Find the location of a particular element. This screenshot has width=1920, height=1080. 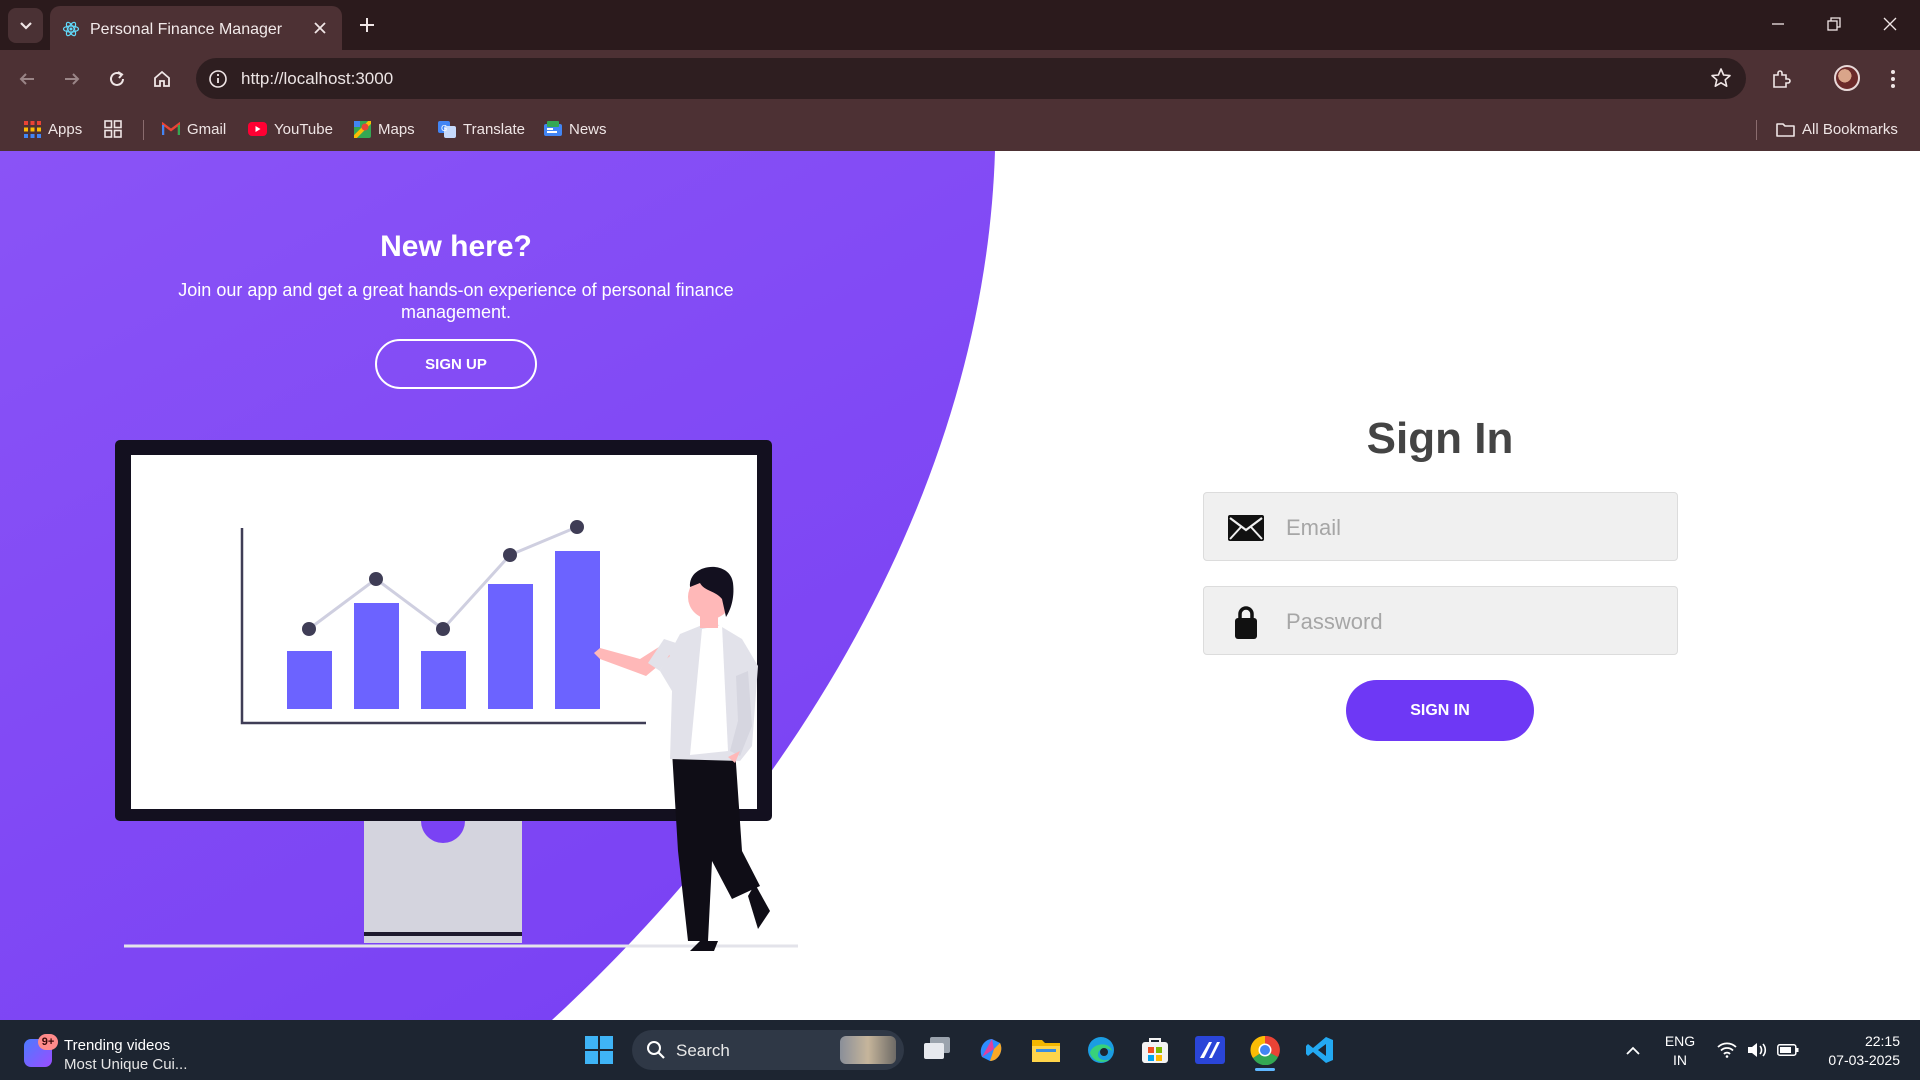

bookmark-label: Gmail is located at coordinates (207, 129).